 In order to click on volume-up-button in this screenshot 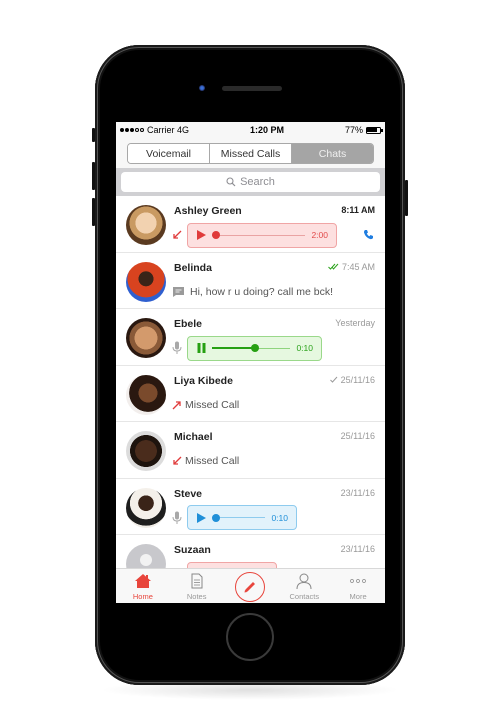, I will do `click(93, 176)`.